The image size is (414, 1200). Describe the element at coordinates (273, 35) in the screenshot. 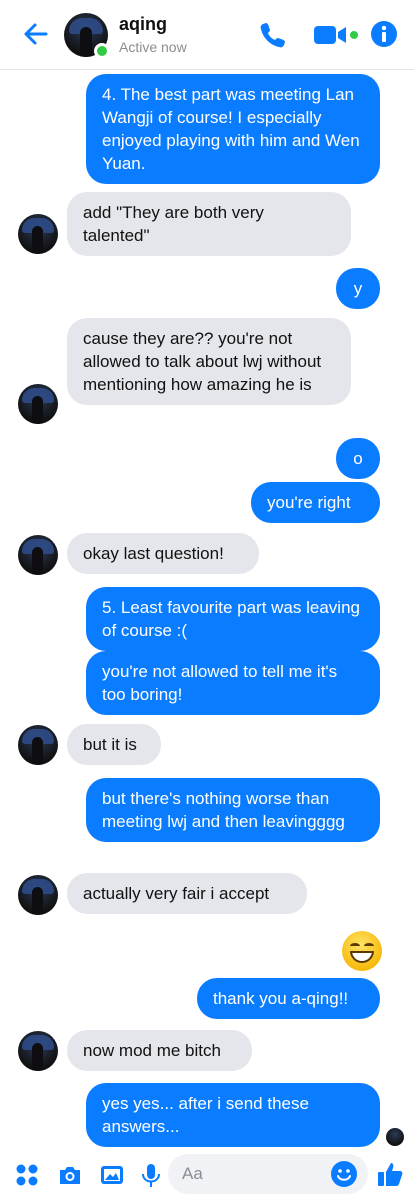

I see `phone-icon` at that location.